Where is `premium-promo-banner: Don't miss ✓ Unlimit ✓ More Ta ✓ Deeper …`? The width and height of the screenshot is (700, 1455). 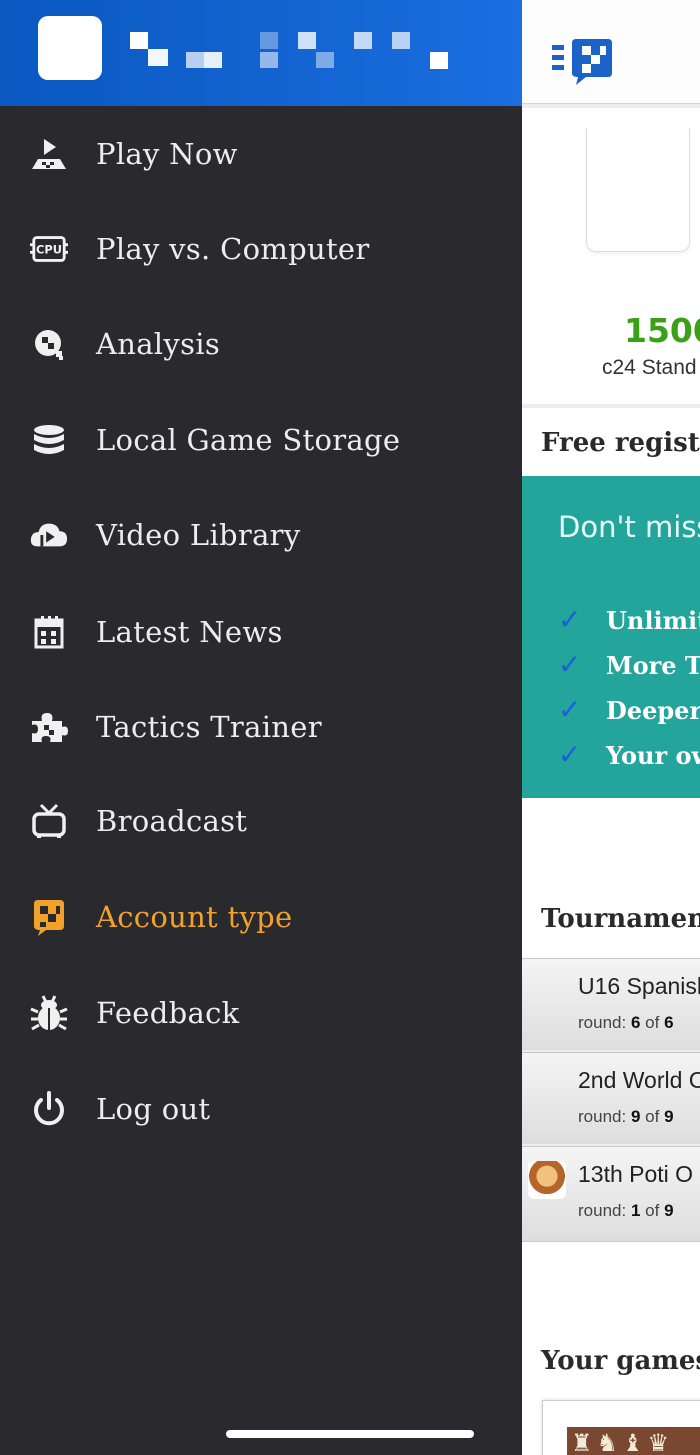
premium-promo-banner: Don't miss ✓ Unlimit ✓ More Ta ✓ Deeper … is located at coordinates (611, 637).